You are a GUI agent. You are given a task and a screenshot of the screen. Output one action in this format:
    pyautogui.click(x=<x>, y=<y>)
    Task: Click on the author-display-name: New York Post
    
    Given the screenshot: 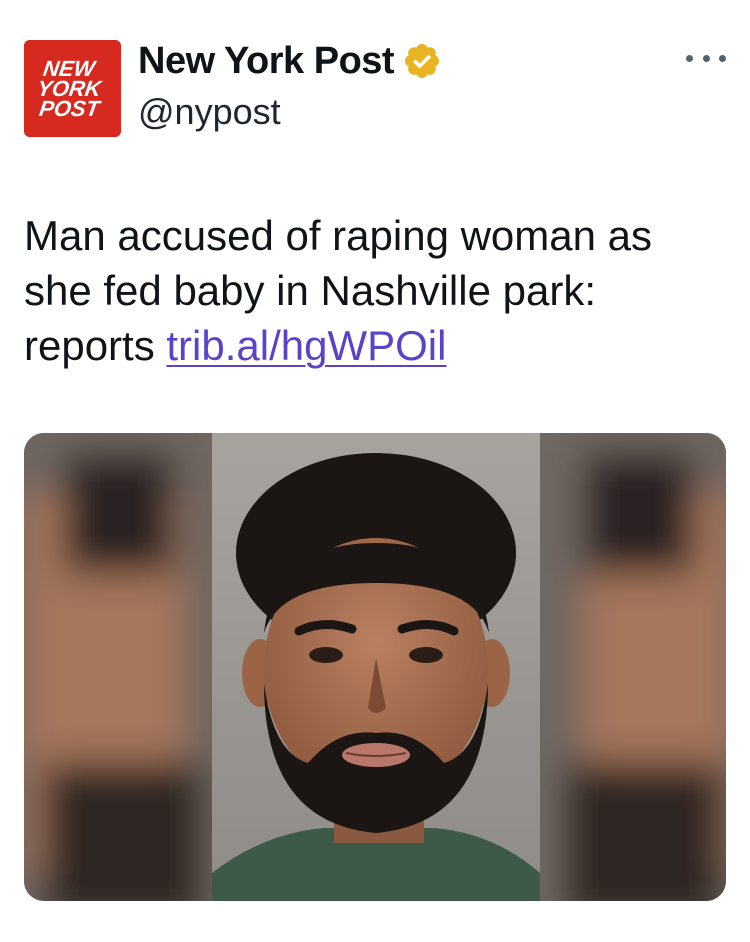 What is the action you would take?
    pyautogui.click(x=290, y=61)
    